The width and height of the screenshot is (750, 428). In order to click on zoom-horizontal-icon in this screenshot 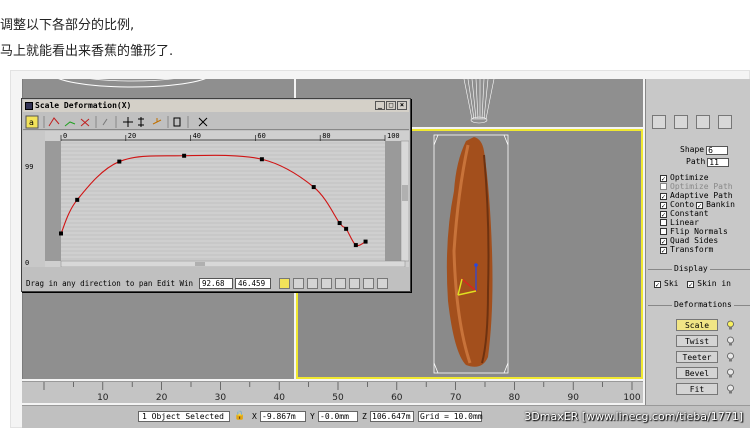, I will do `click(340, 283)`.